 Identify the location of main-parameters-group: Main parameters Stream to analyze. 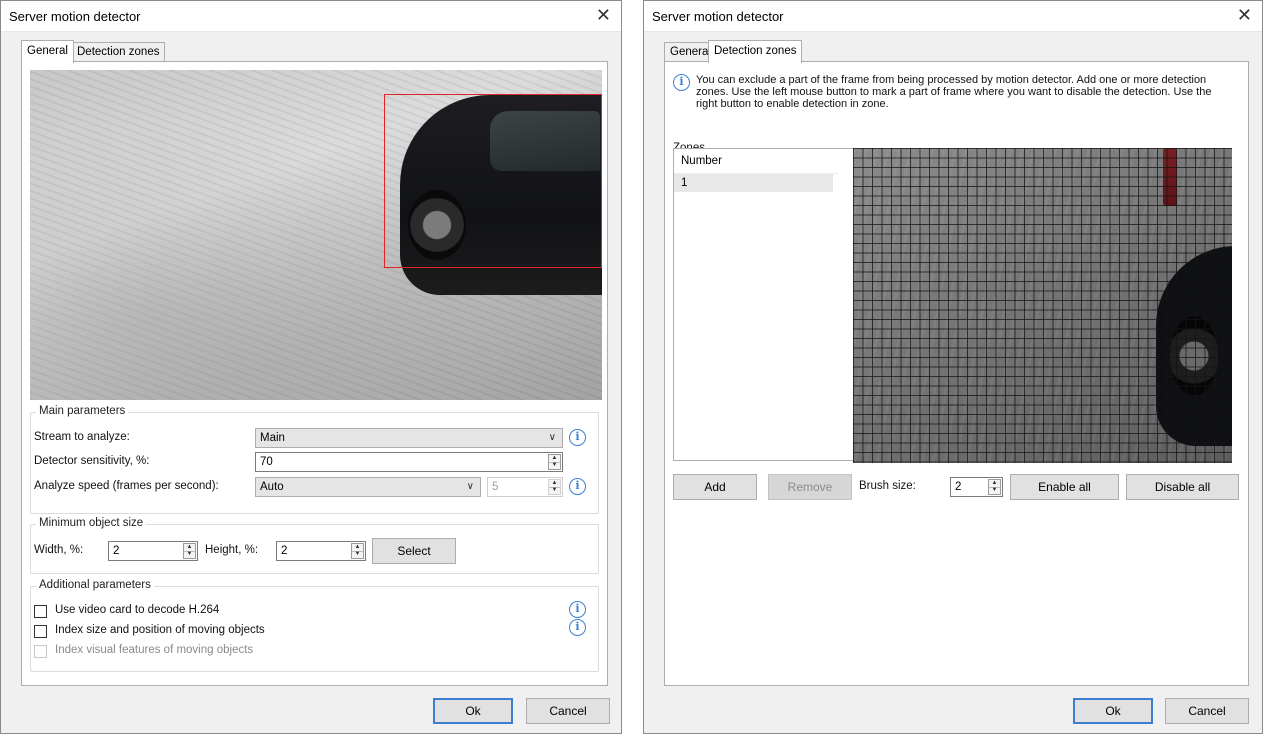
(314, 459).